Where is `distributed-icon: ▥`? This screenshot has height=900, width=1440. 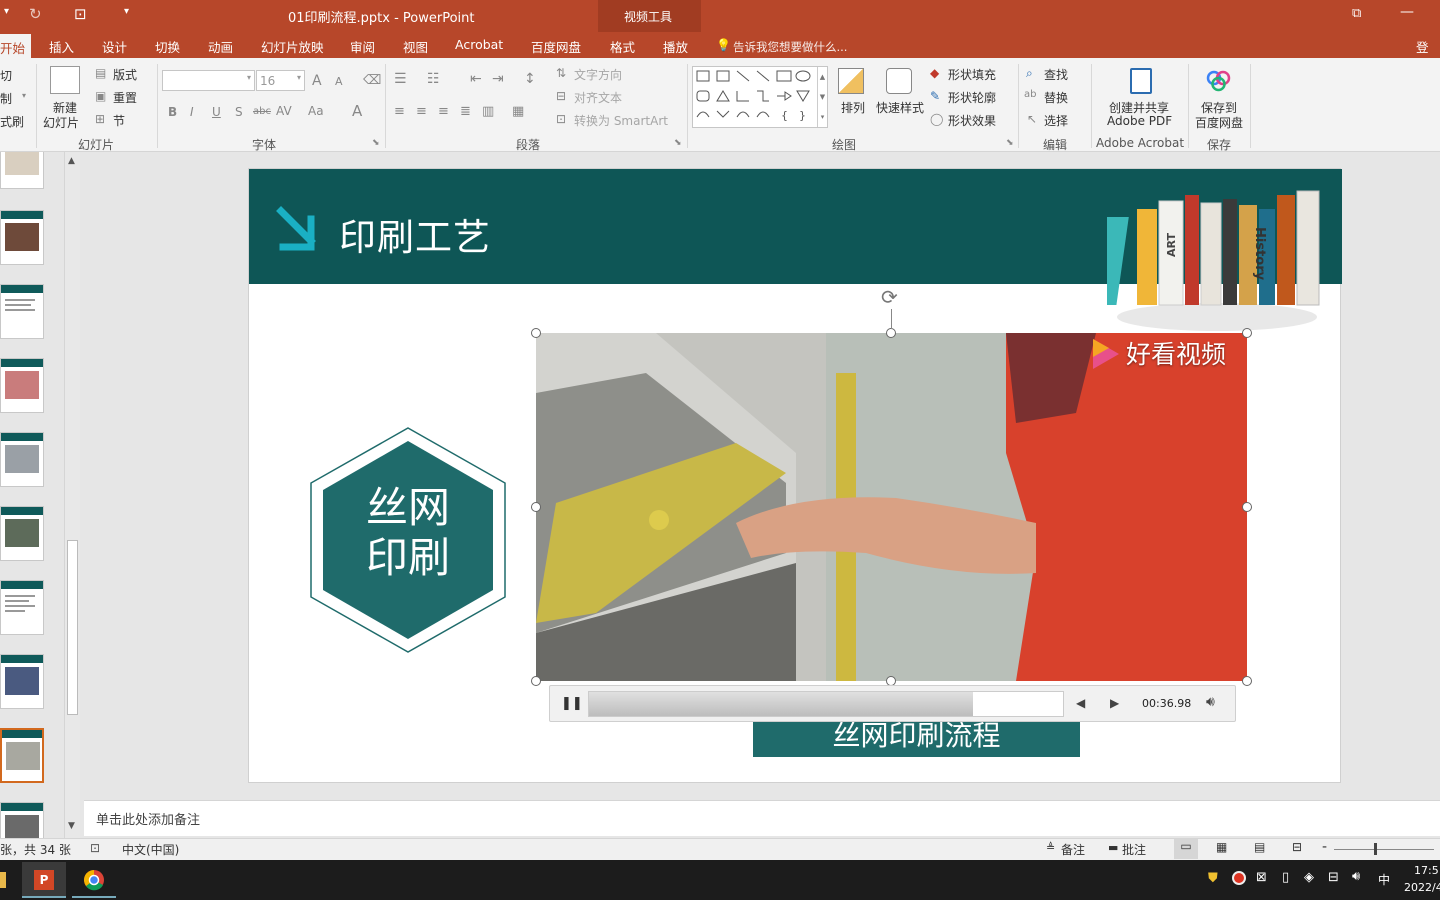 distributed-icon: ▥ is located at coordinates (488, 111).